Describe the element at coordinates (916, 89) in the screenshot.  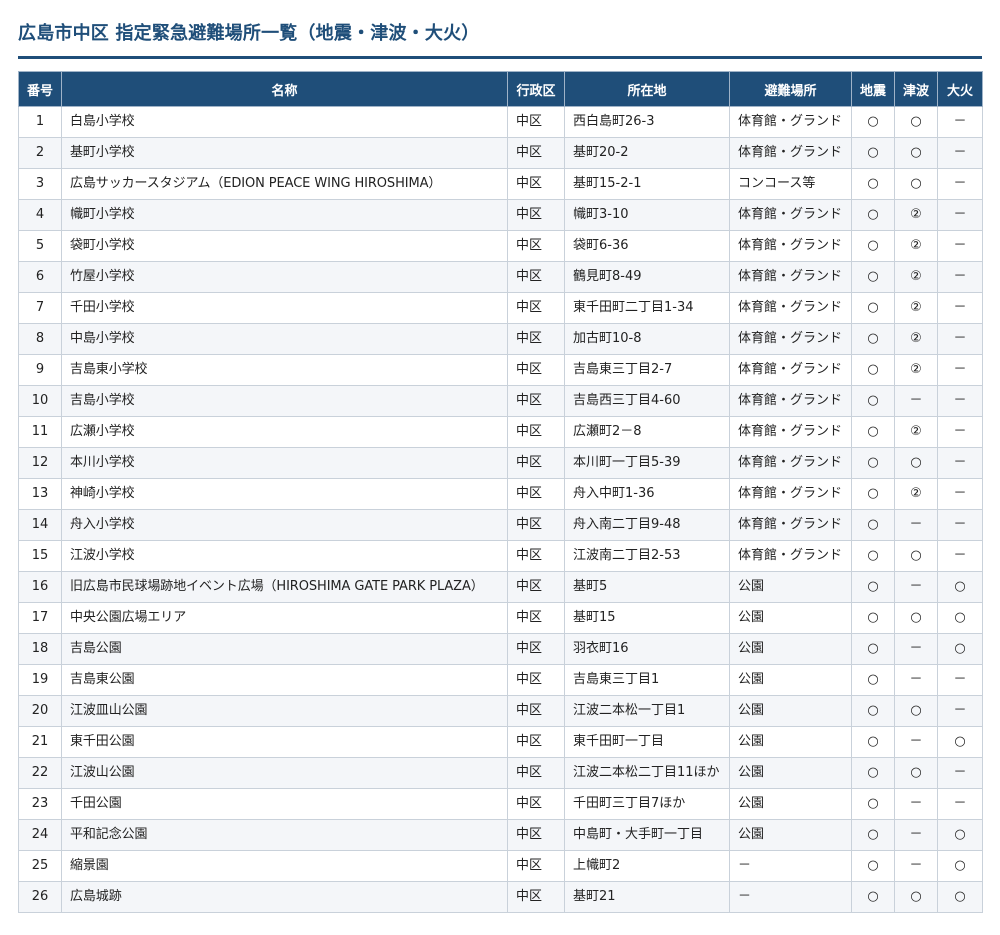
I see `header-tsunami: 津波` at that location.